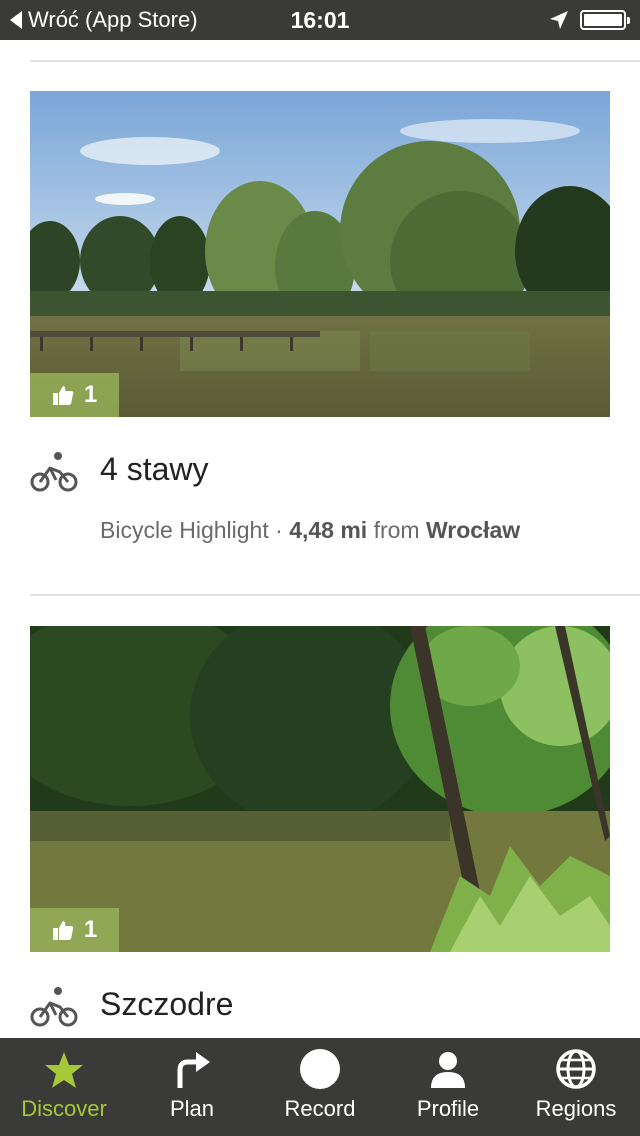  What do you see at coordinates (448, 1070) in the screenshot?
I see `user-icon` at bounding box center [448, 1070].